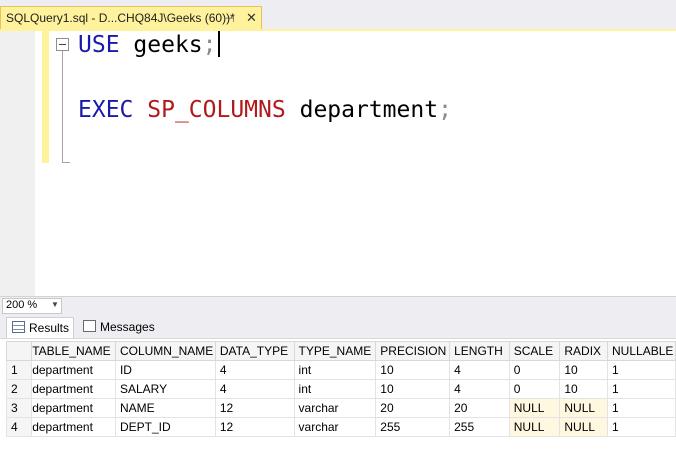  Describe the element at coordinates (73, 351) in the screenshot. I see `column-header: TABLE_NAME` at that location.